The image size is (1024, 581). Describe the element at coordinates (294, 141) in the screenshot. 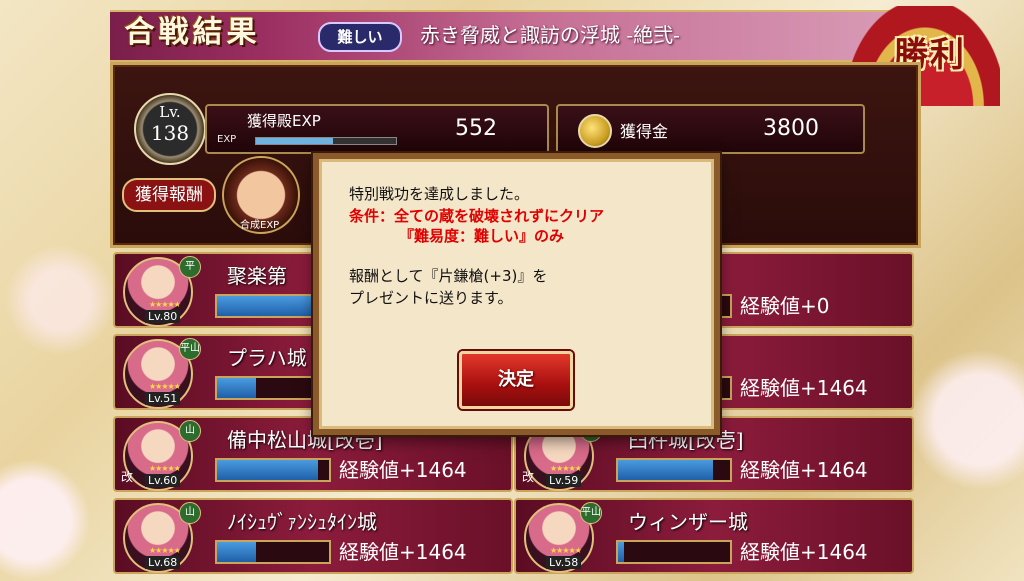

I see `lord-exp-progress-fill` at that location.